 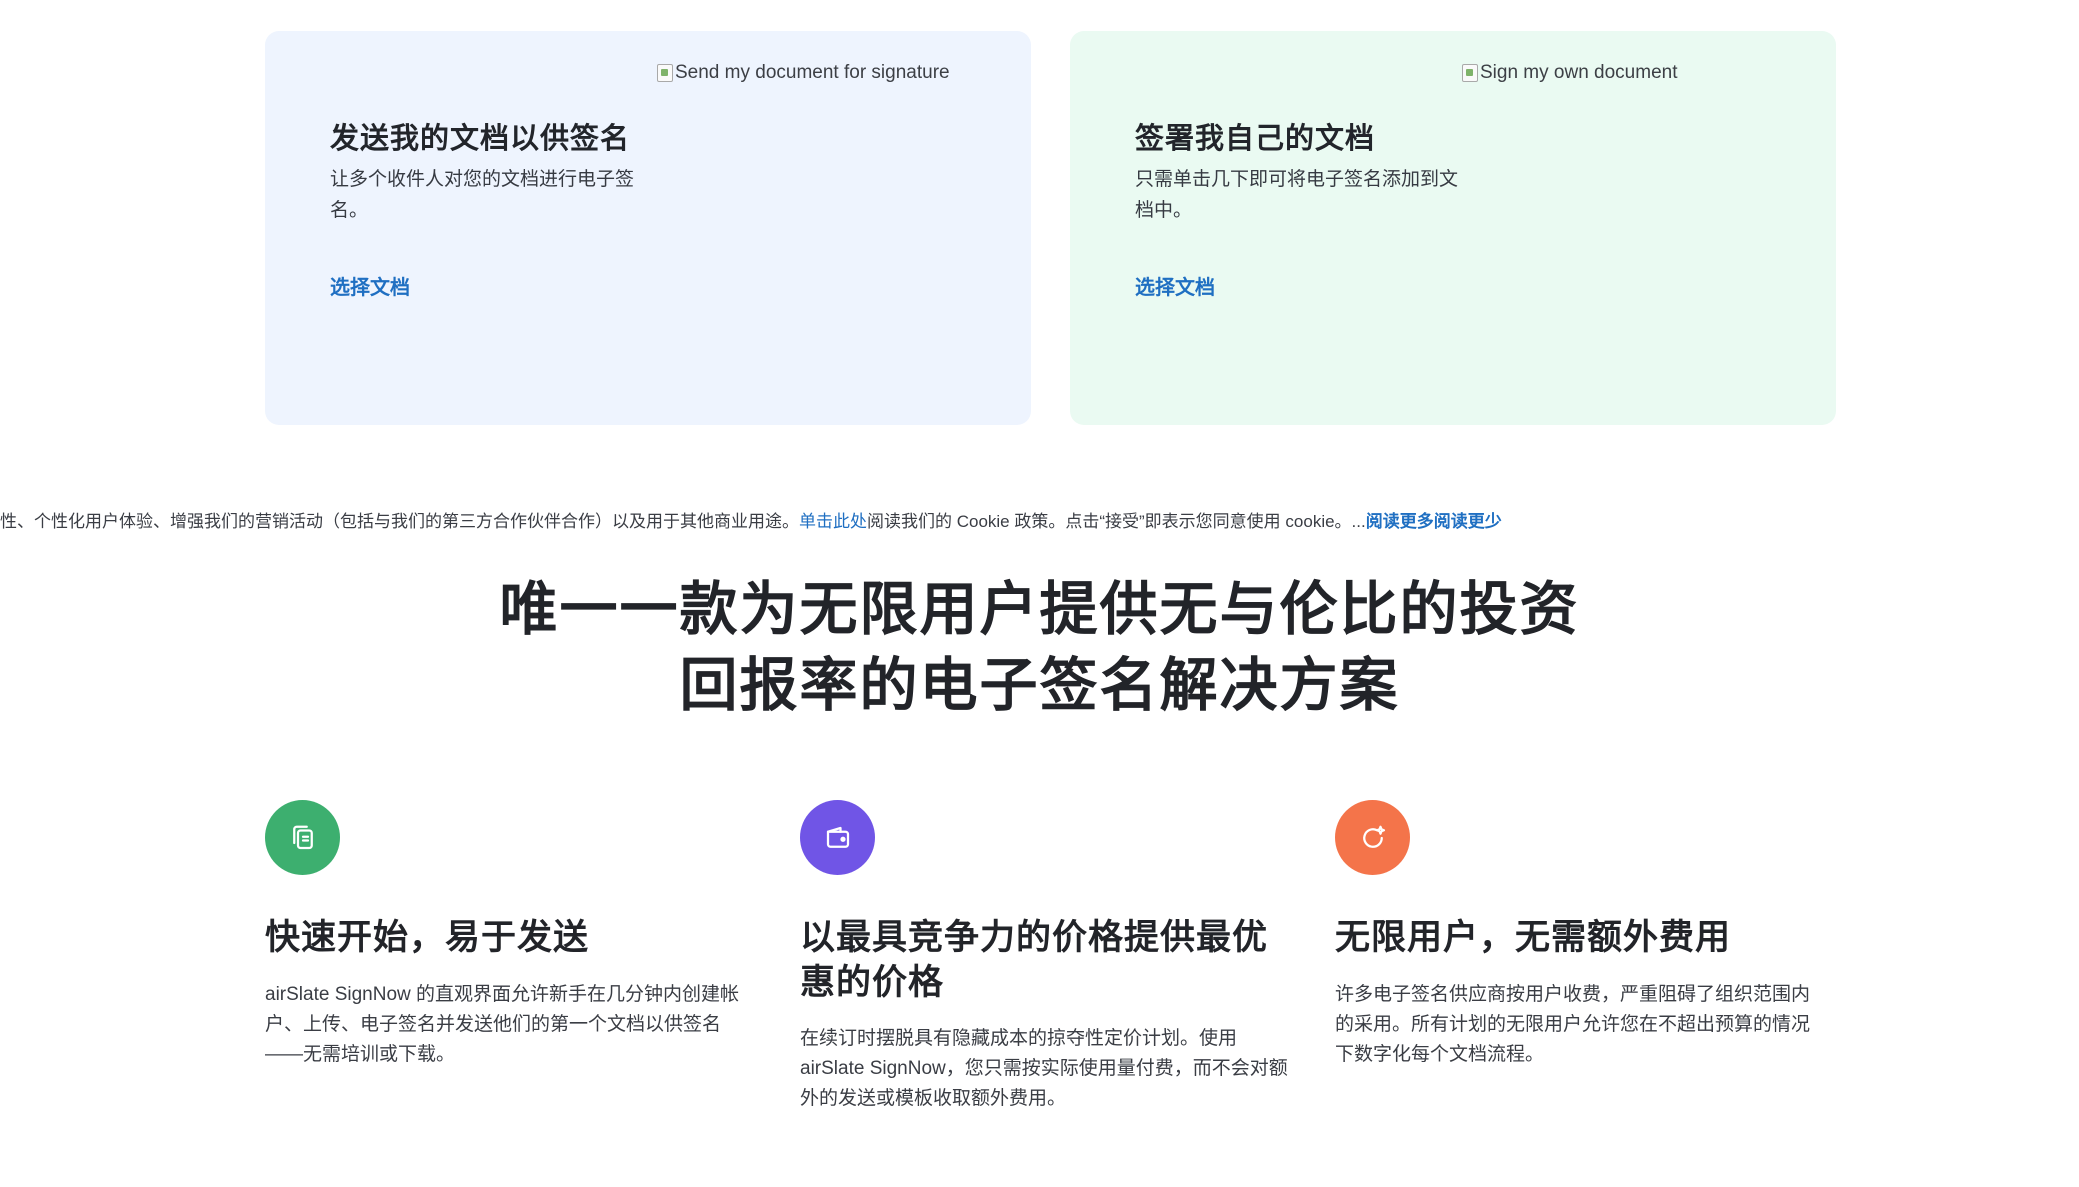 I want to click on send-document-image-alt: Send my document for signature, so click(x=812, y=72).